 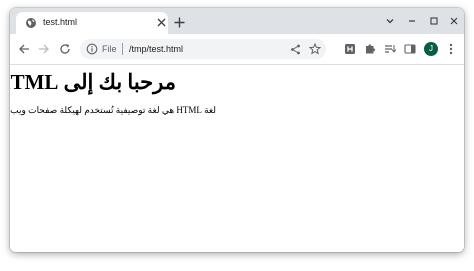 What do you see at coordinates (237, 21) in the screenshot?
I see `tab-strip: test.html` at bounding box center [237, 21].